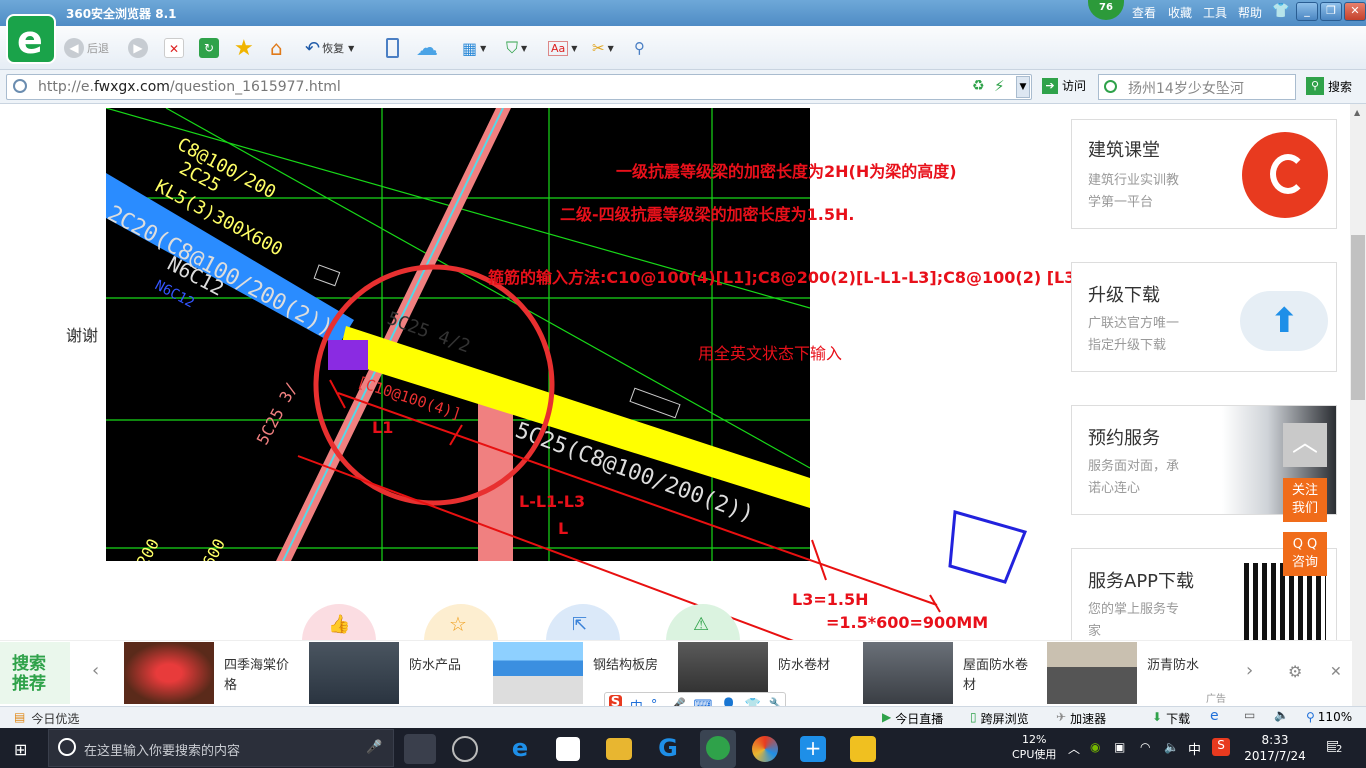 Image resolution: width=1366 pixels, height=768 pixels. Describe the element at coordinates (1171, 718) in the screenshot. I see `downloads: ⬇ 下载` at that location.